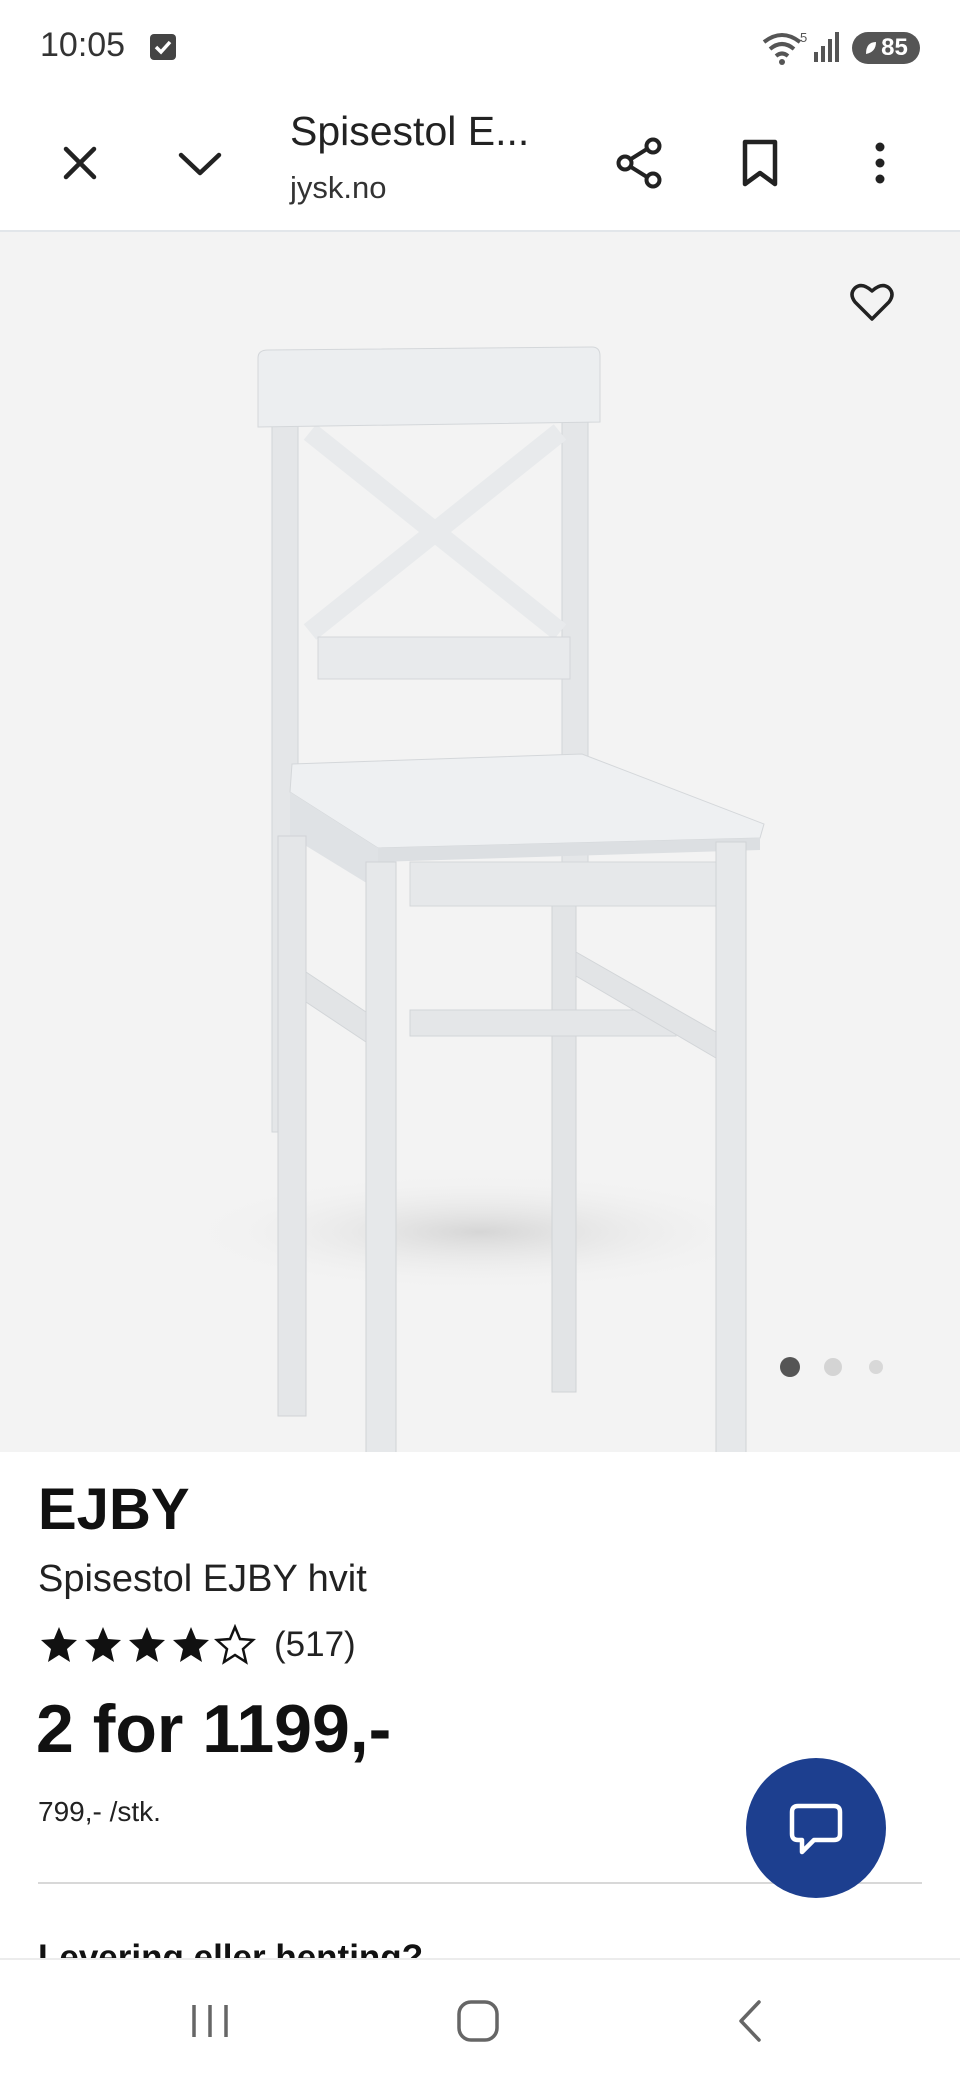 This screenshot has width=960, height=2082. What do you see at coordinates (214, 1729) in the screenshot?
I see `product-price: 2 for 1199,-` at bounding box center [214, 1729].